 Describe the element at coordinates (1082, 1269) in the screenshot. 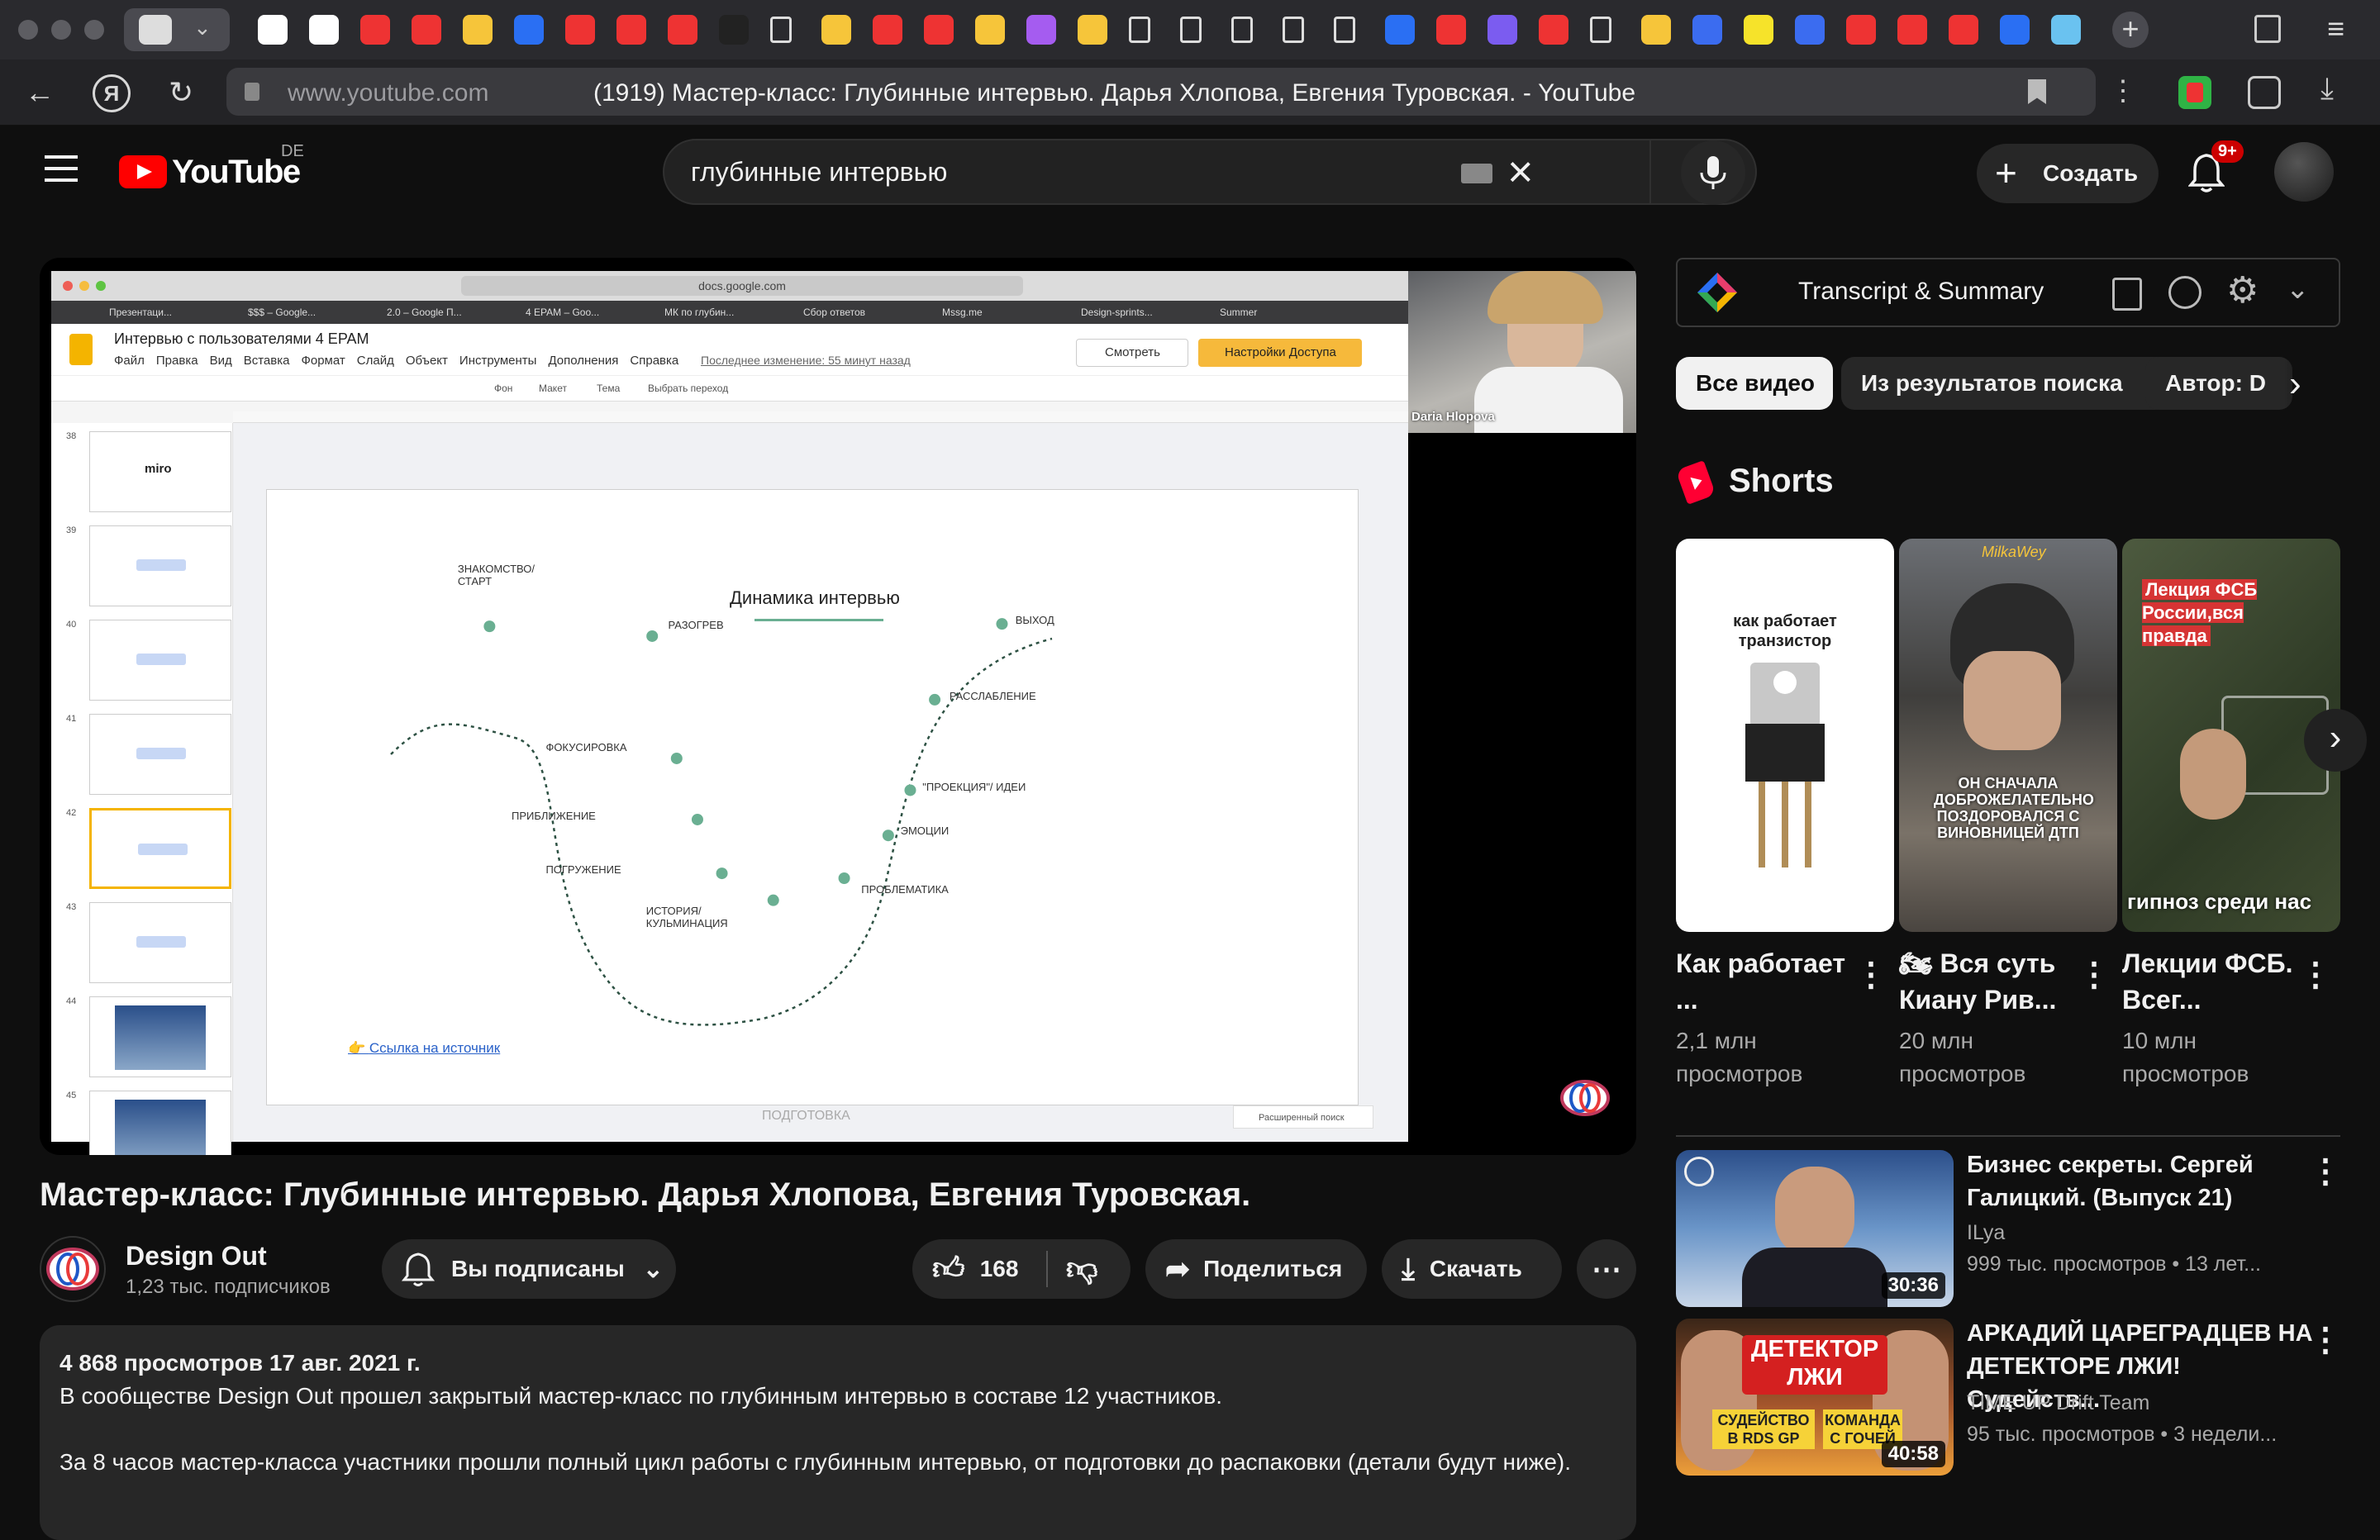

I see `thumbs-down-icon: 👎︎` at that location.